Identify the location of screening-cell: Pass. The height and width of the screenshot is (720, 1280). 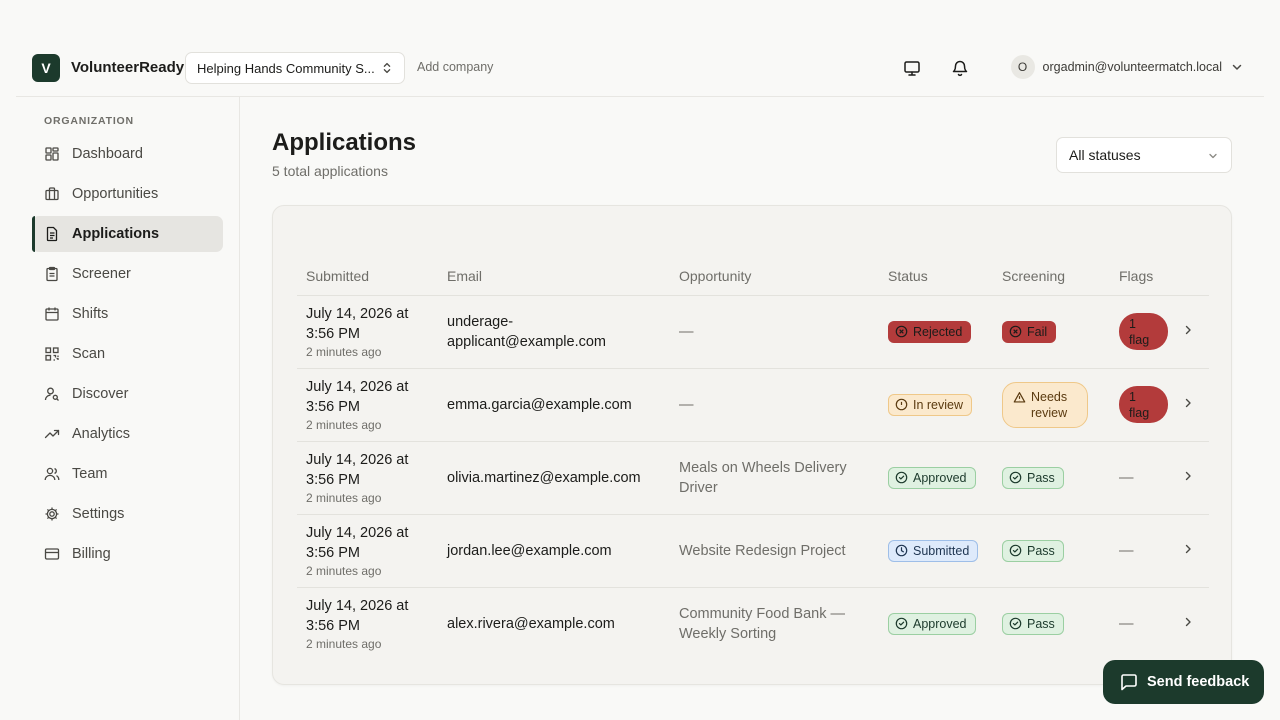
(1051, 478).